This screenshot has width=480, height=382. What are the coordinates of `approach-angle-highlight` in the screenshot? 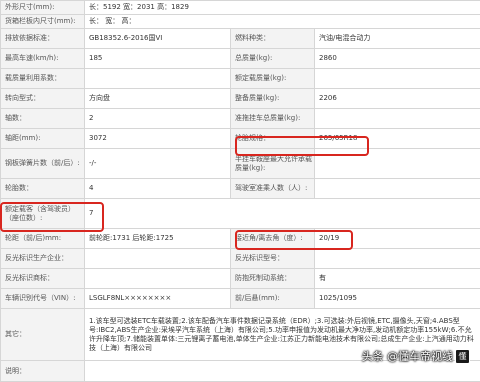 It's located at (294, 240).